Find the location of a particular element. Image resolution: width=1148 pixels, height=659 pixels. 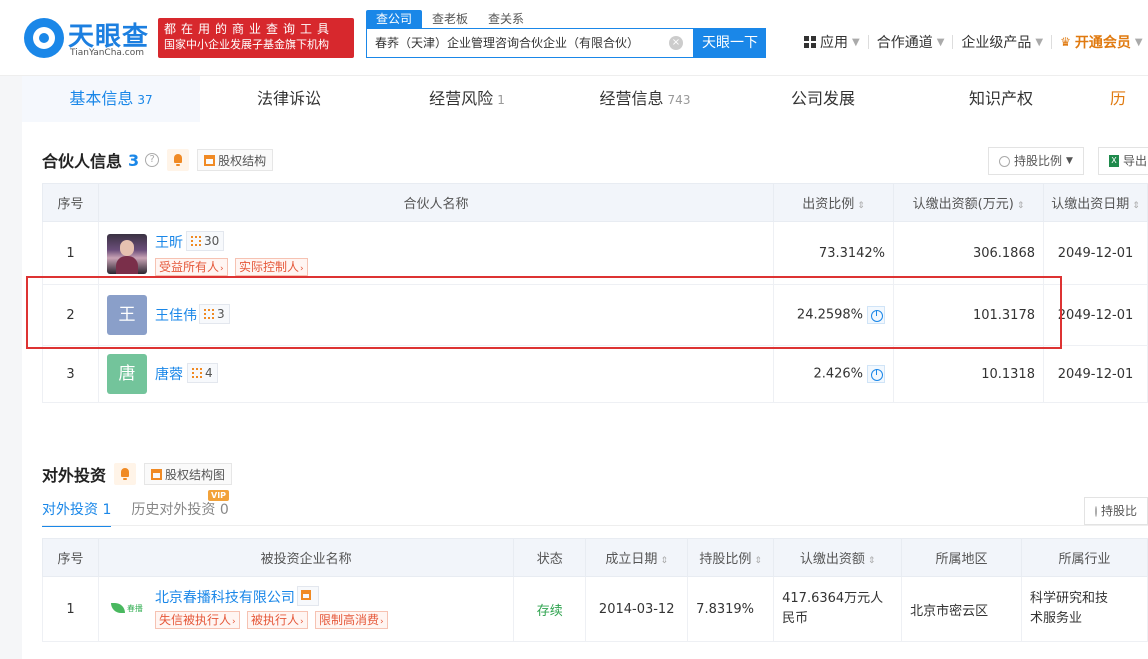

row-amount-line1: 417.6364万元人 is located at coordinates (833, 598).